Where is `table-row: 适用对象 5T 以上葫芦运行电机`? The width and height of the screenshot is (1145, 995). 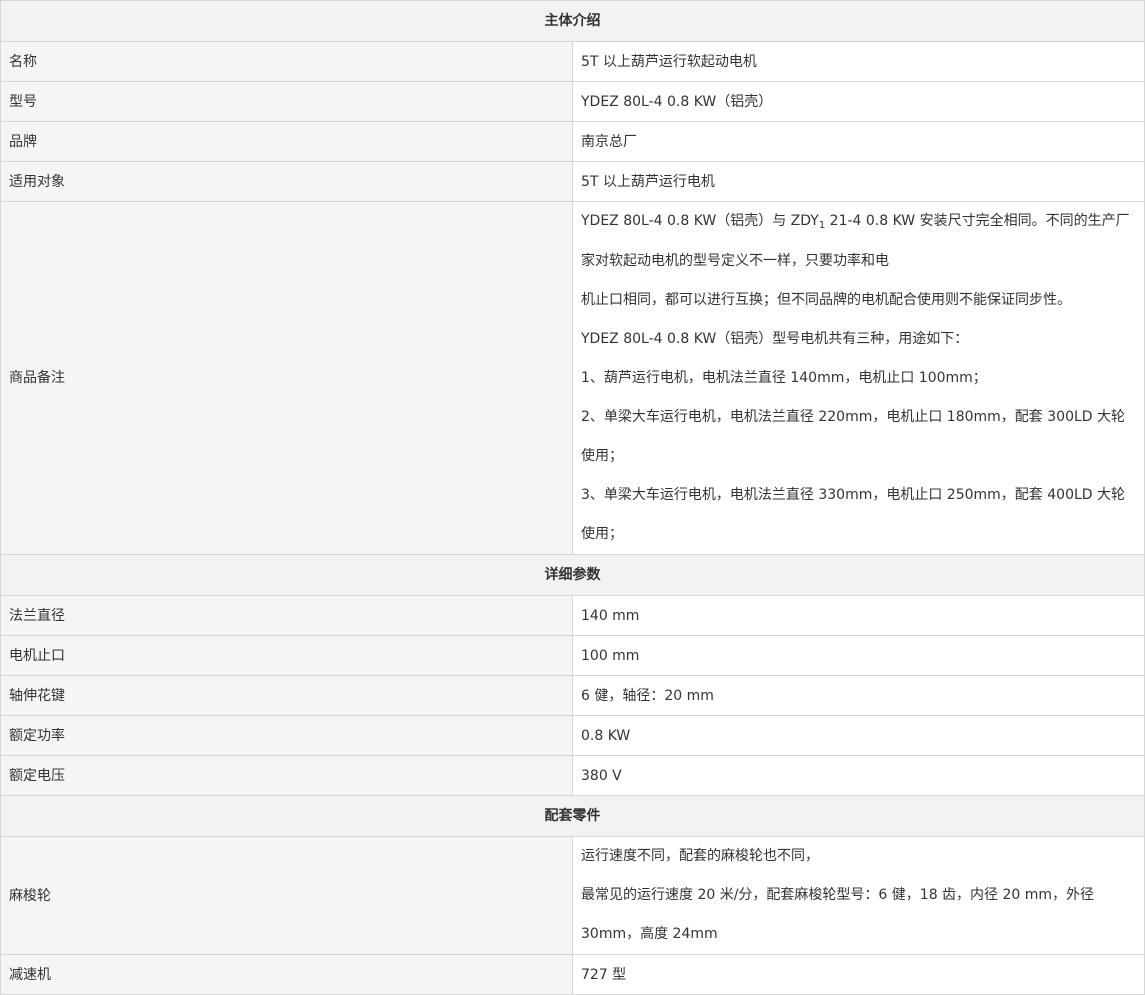
table-row: 适用对象 5T 以上葫芦运行电机 is located at coordinates (572, 181).